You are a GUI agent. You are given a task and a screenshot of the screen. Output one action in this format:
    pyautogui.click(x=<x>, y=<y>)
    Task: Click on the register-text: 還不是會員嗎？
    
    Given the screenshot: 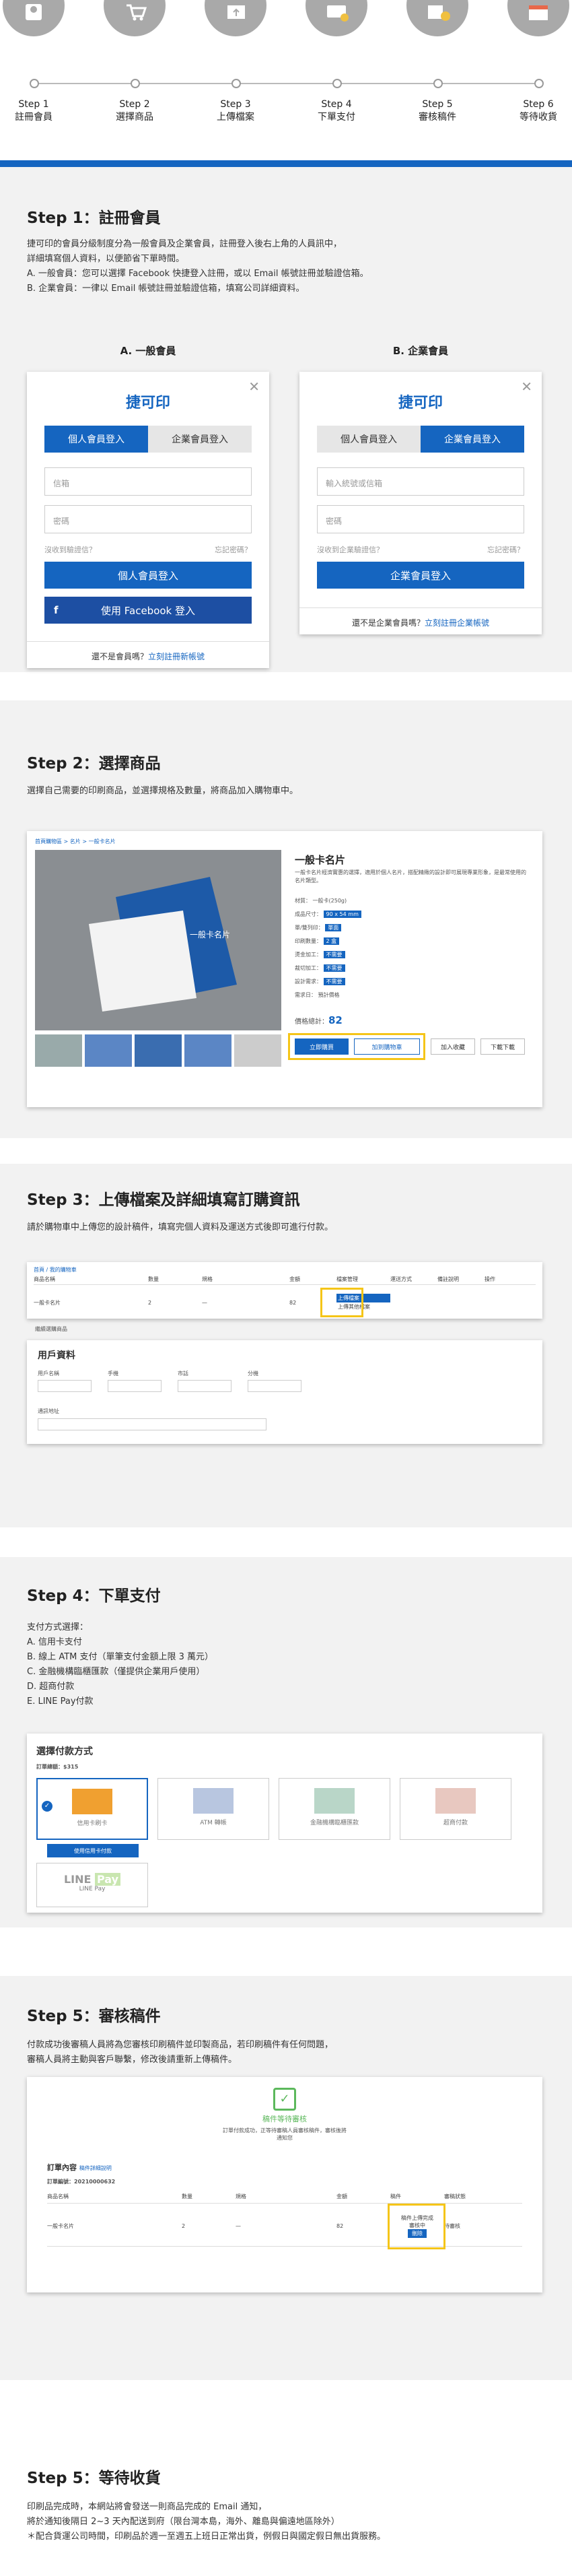 What is the action you would take?
    pyautogui.click(x=120, y=656)
    